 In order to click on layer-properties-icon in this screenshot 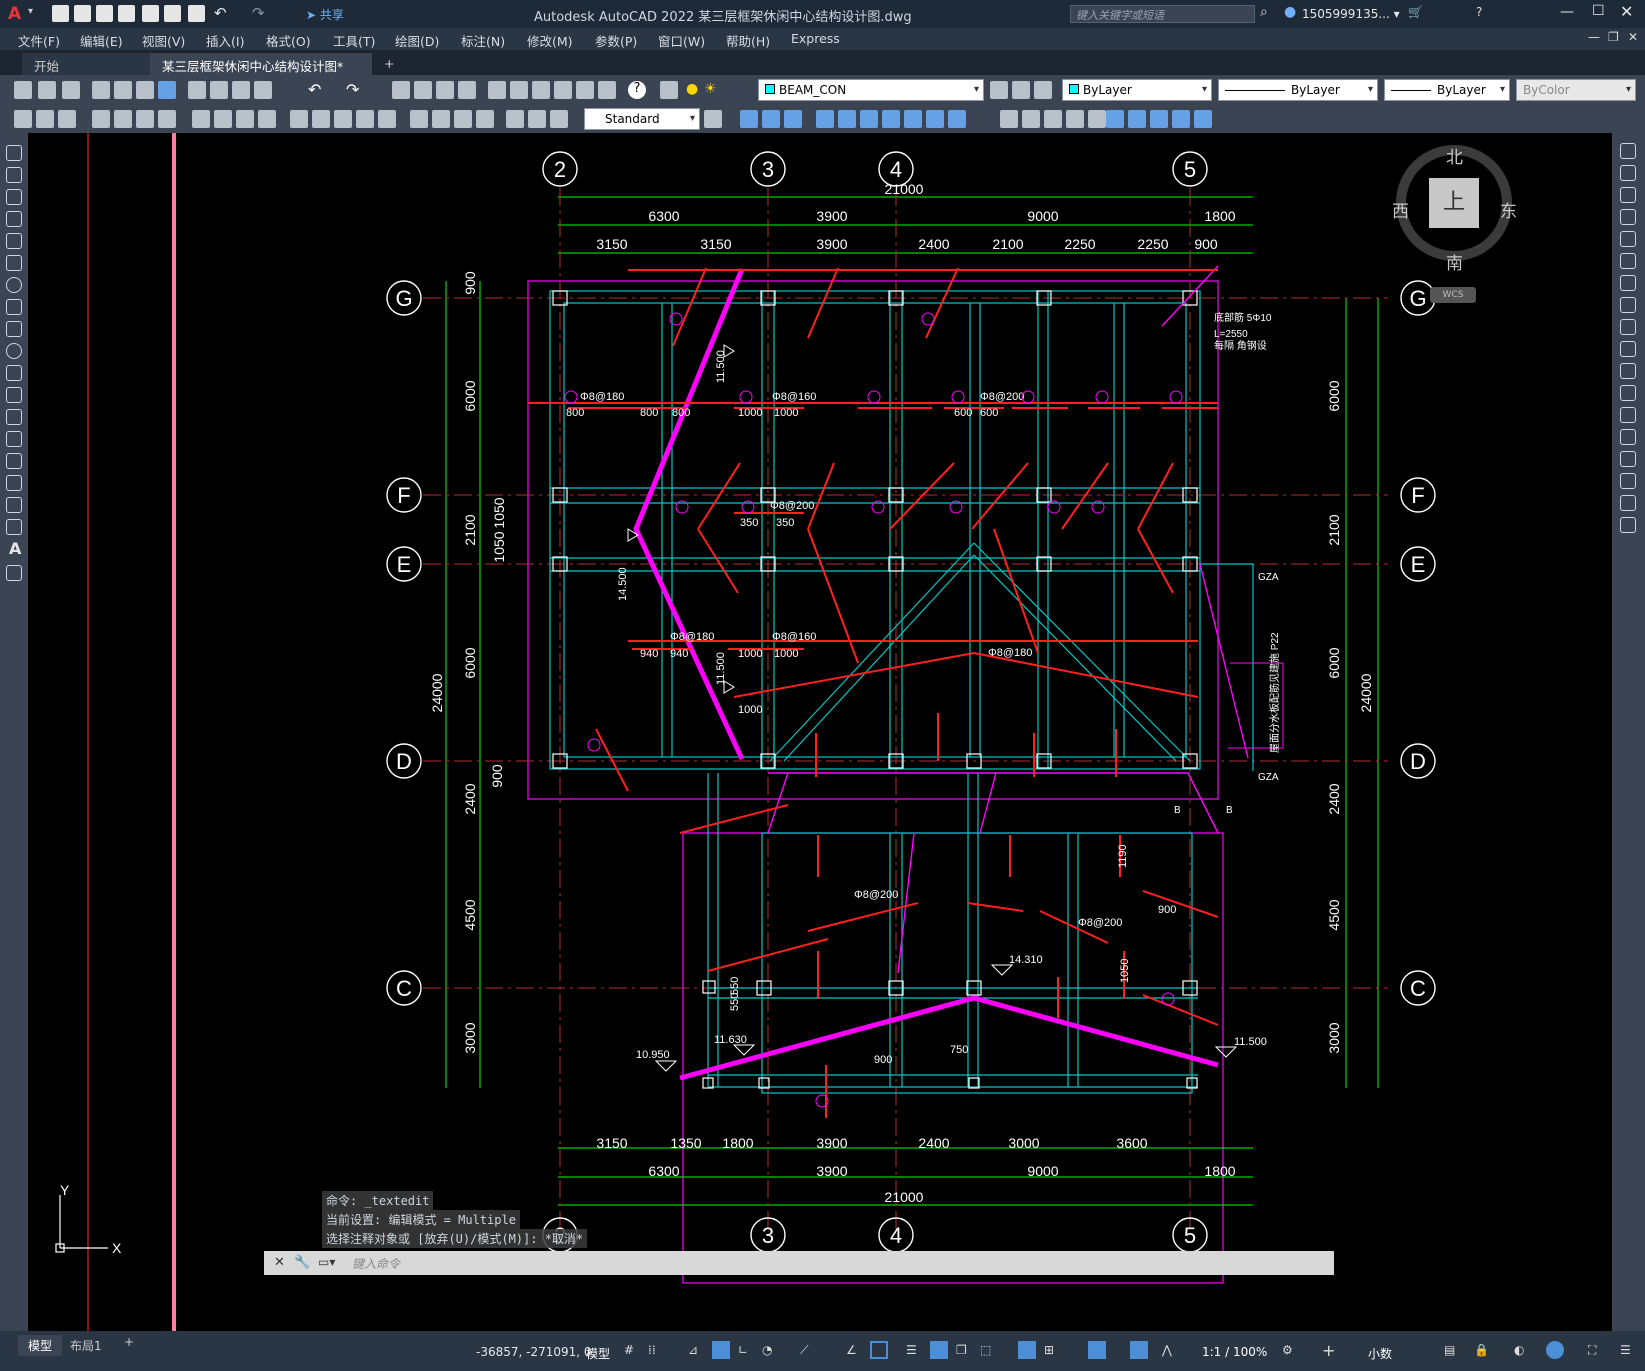, I will do `click(669, 90)`.